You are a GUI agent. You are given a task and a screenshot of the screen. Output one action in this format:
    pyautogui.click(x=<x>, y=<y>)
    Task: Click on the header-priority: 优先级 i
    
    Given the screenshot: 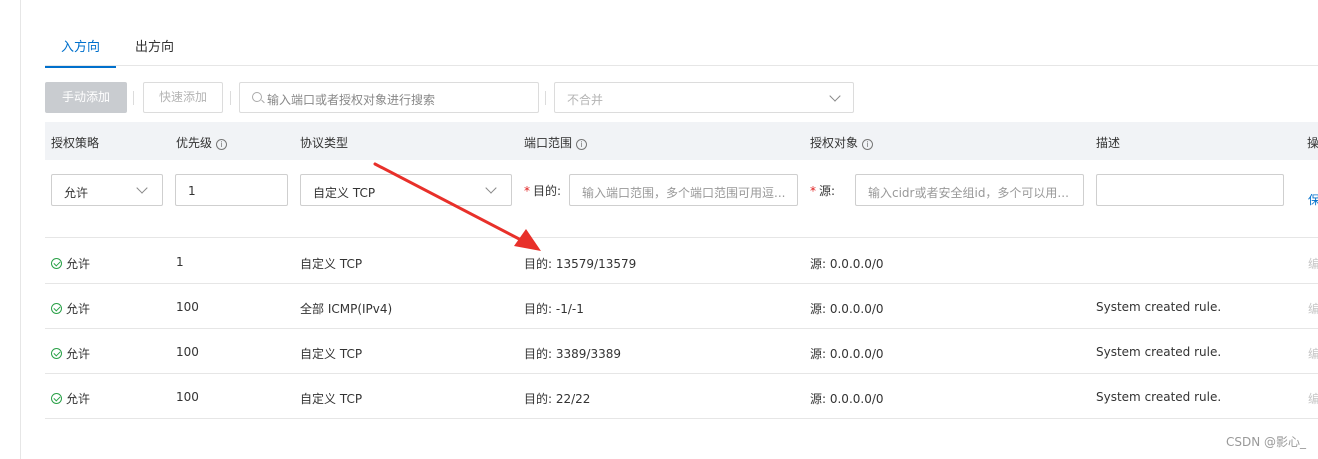 What is the action you would take?
    pyautogui.click(x=202, y=142)
    